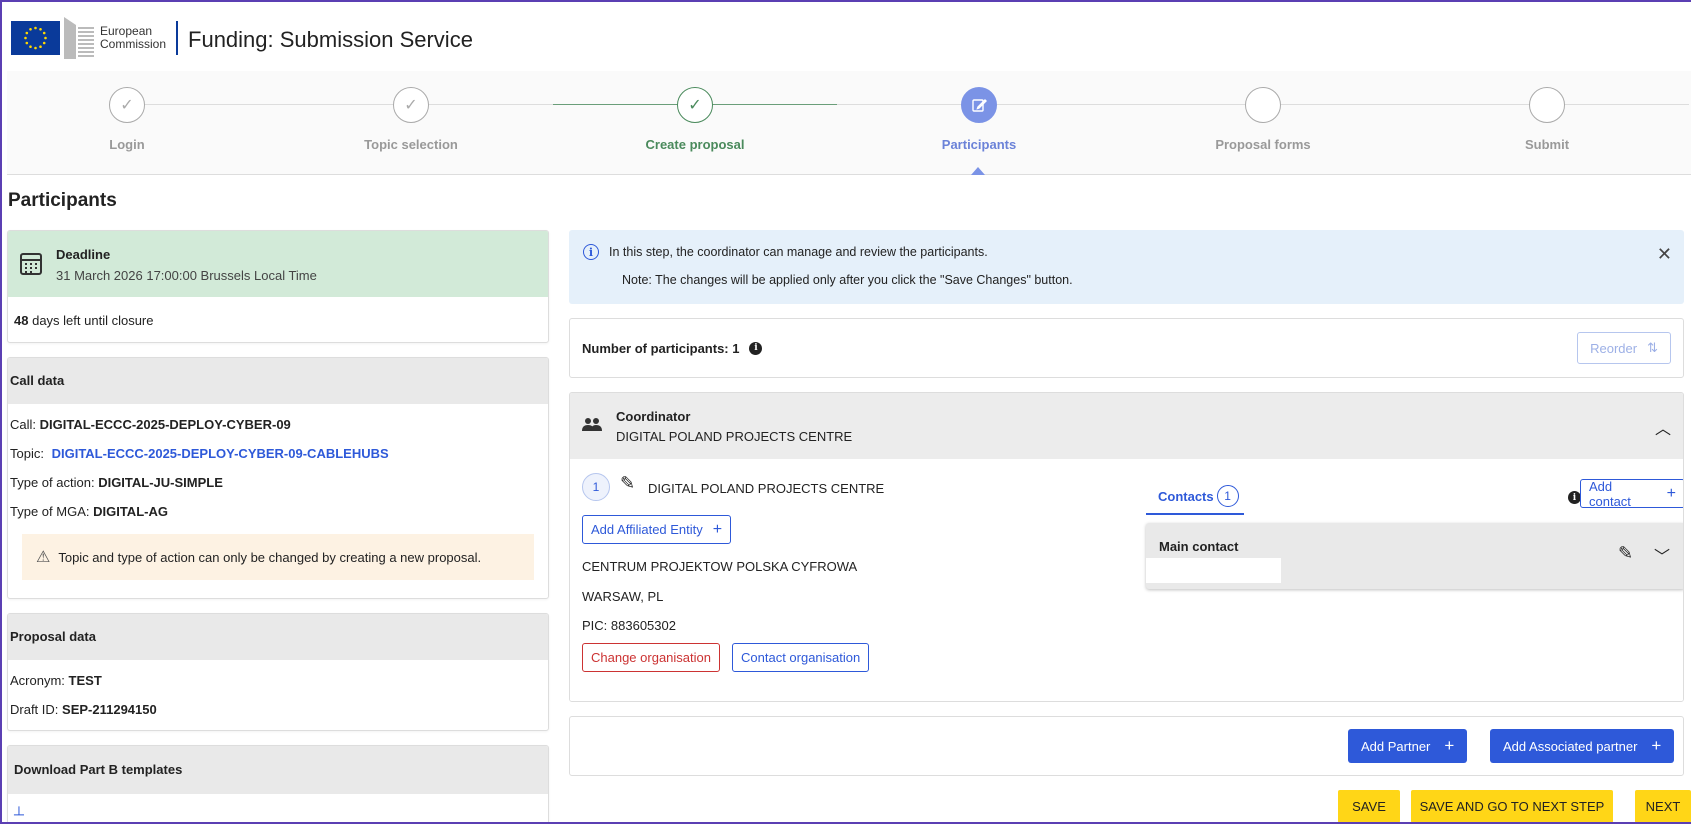 The height and width of the screenshot is (824, 1691). Describe the element at coordinates (62, 200) in the screenshot. I see `page-title: Participants` at that location.